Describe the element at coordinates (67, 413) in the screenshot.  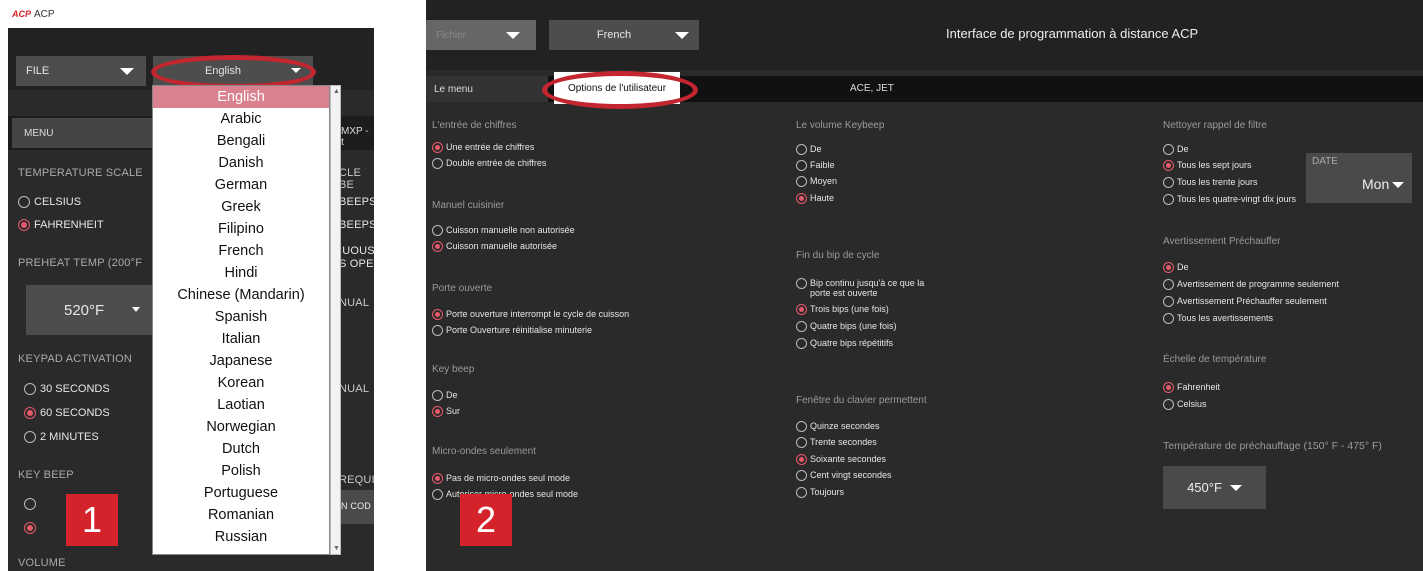
I see `option-60-seconds: 60 SECONDS` at that location.